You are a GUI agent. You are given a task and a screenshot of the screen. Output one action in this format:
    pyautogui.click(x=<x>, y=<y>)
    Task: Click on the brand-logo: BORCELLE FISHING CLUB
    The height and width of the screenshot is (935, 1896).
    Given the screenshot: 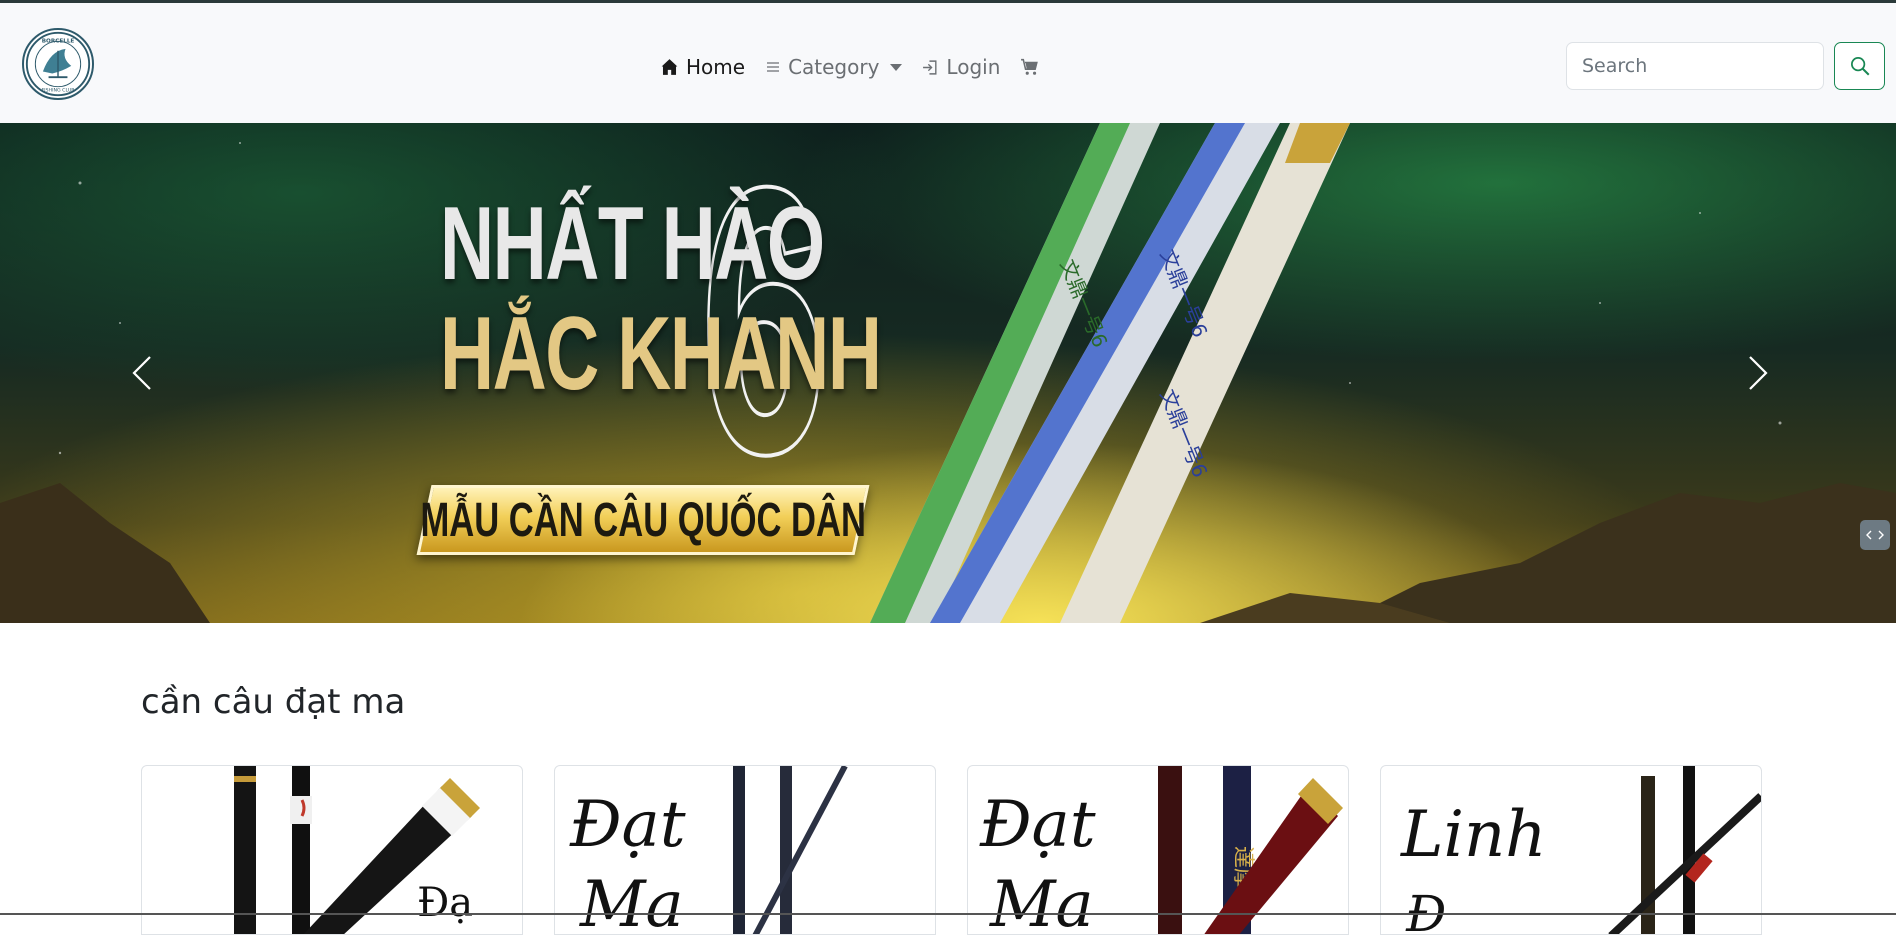 What is the action you would take?
    pyautogui.click(x=58, y=64)
    